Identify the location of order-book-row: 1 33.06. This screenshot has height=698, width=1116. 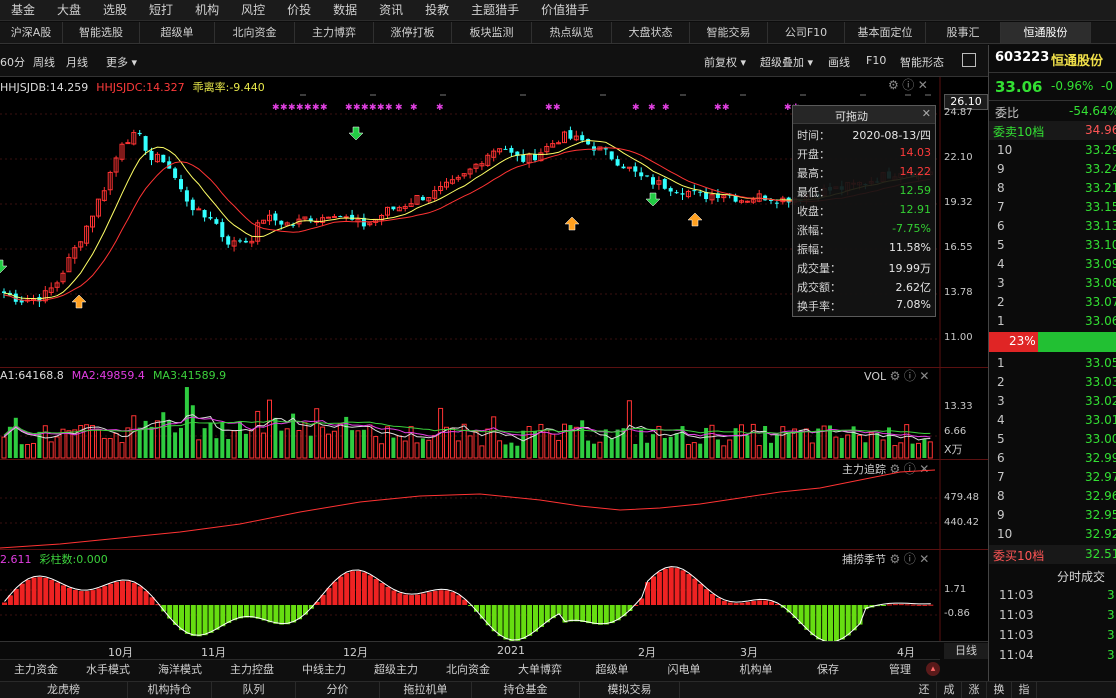
(1052, 321).